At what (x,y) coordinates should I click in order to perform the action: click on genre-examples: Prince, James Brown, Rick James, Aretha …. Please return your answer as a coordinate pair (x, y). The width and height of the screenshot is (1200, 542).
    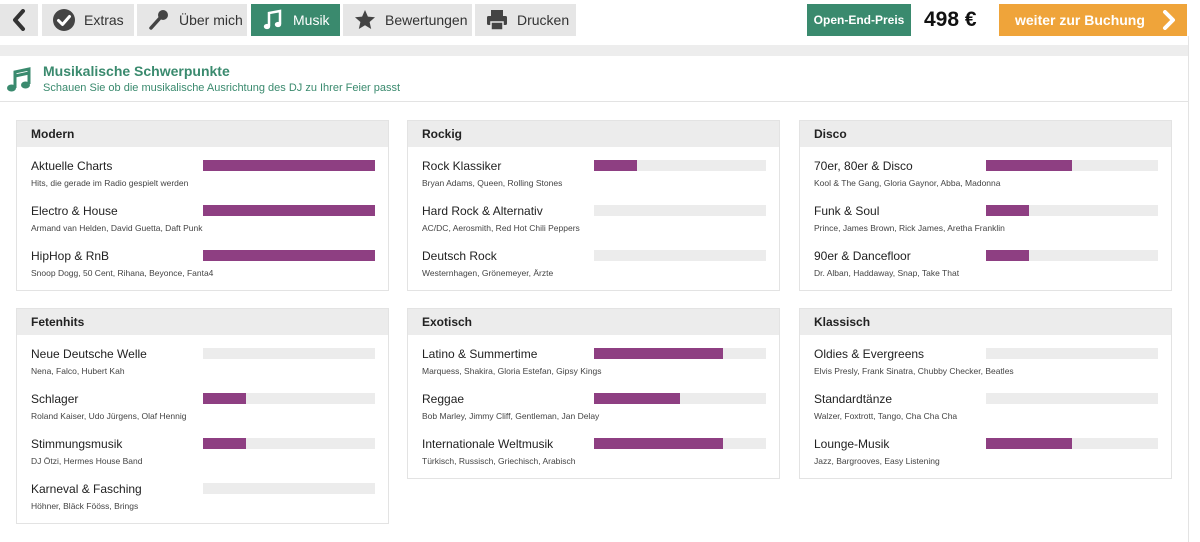
    Looking at the image, I should click on (909, 228).